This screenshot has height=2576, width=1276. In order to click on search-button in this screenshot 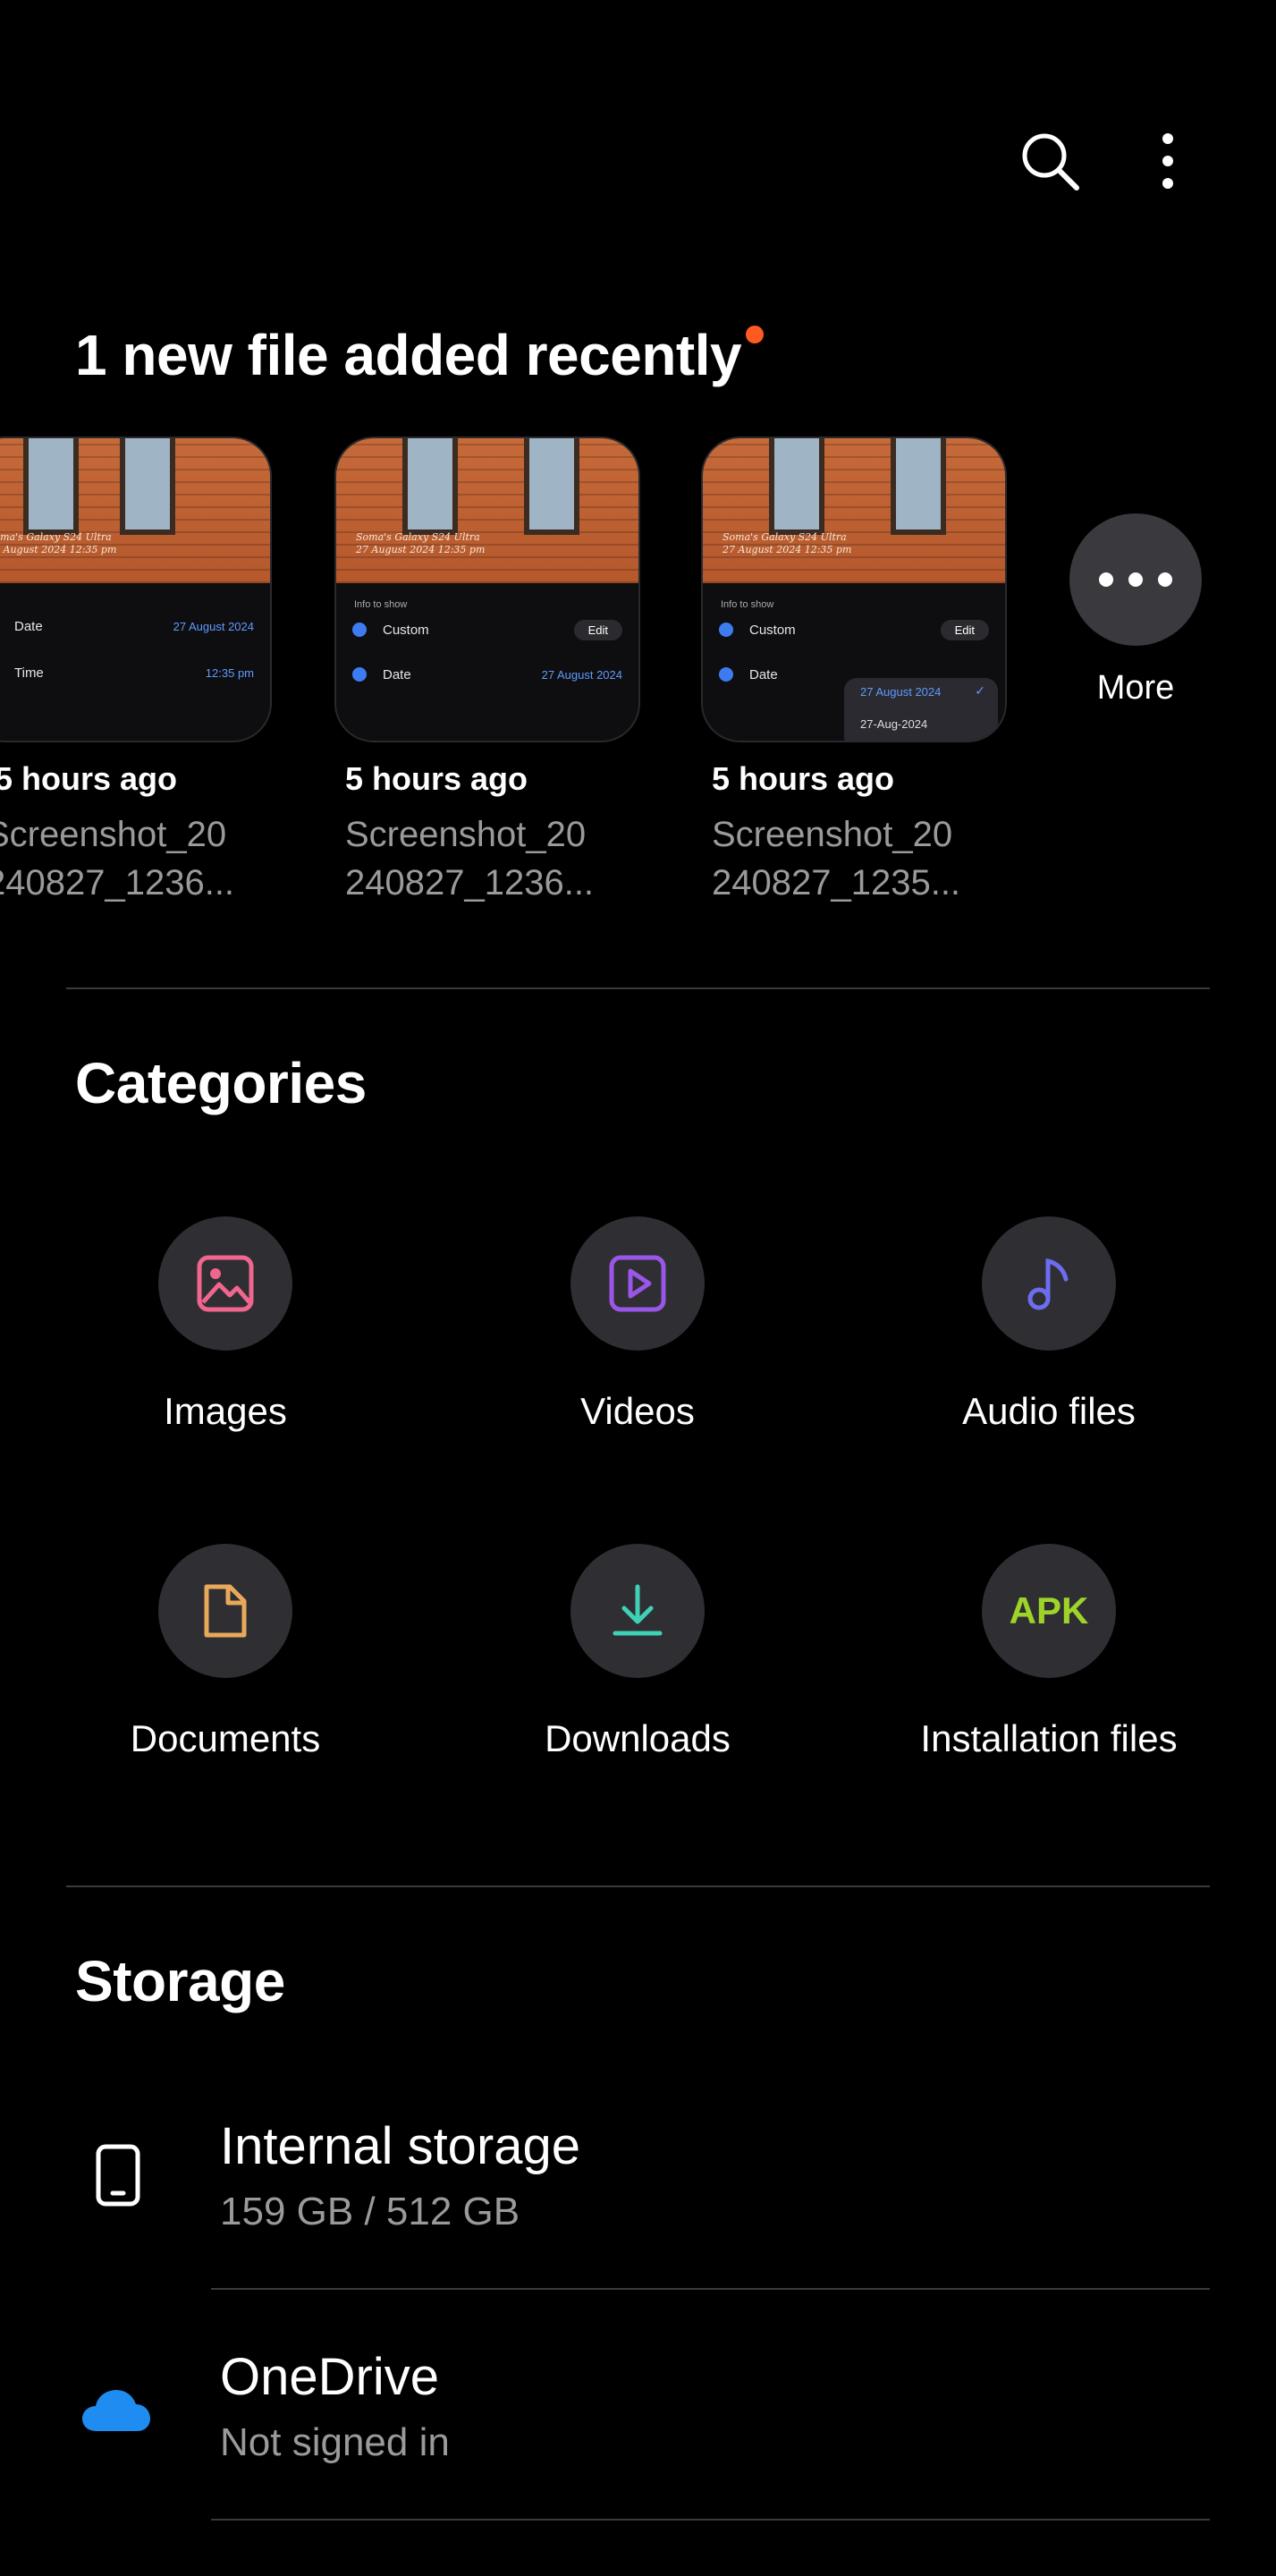, I will do `click(1050, 161)`.